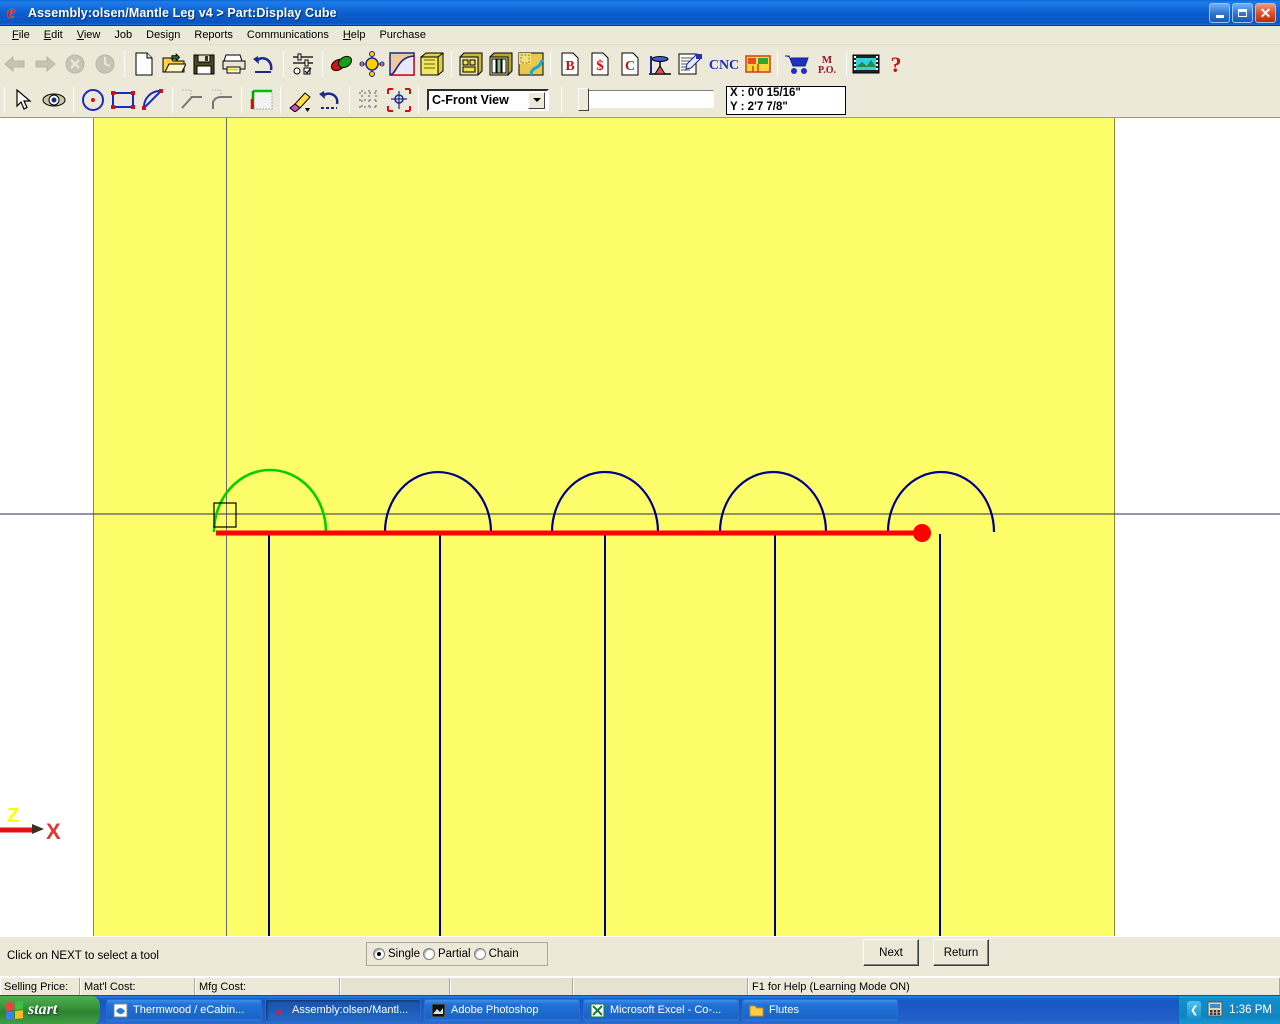  I want to click on radio-chain: Chain, so click(496, 954).